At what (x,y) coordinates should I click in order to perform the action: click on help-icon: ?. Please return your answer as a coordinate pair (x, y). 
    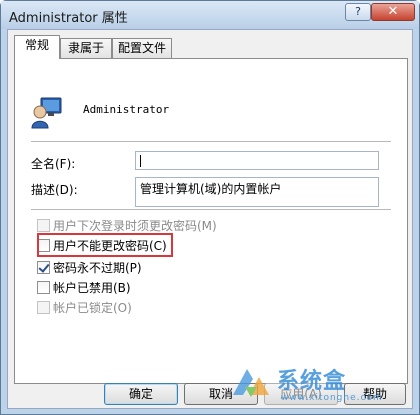
    Looking at the image, I should click on (358, 12).